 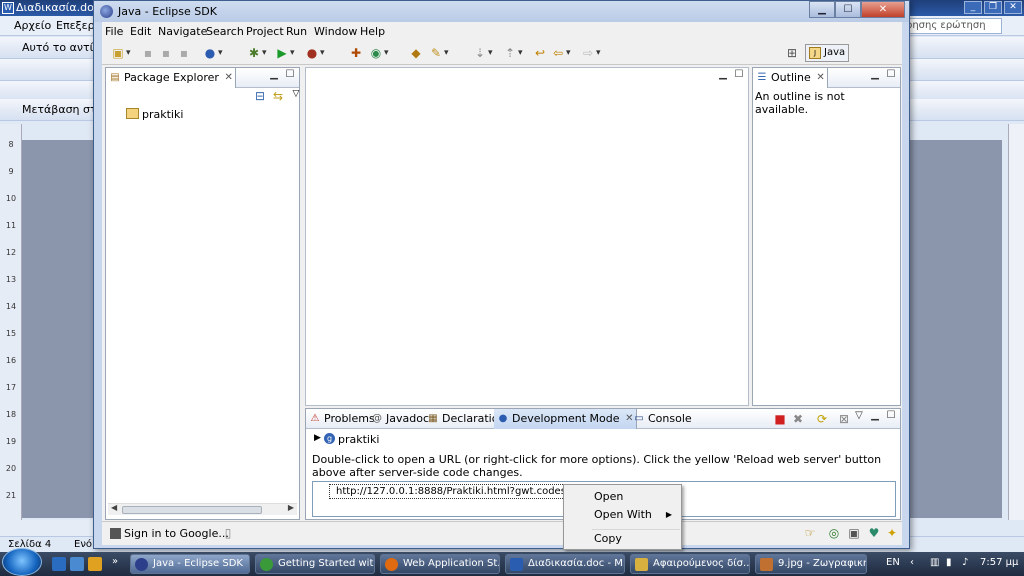 I want to click on status-image-icon: ▣, so click(x=854, y=533).